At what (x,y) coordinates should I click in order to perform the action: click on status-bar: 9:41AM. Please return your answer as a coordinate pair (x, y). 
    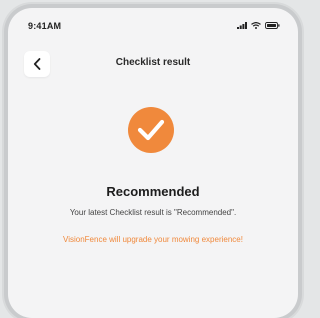
    Looking at the image, I should click on (153, 27).